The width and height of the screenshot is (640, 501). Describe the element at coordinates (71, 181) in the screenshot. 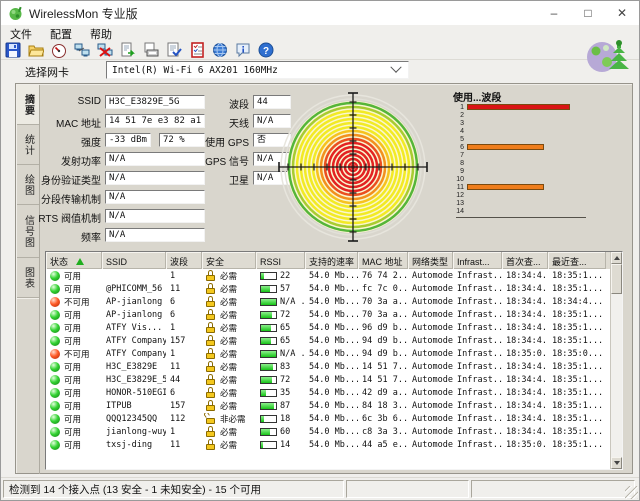

I see `field-label-left-4: 身份验证类型` at that location.